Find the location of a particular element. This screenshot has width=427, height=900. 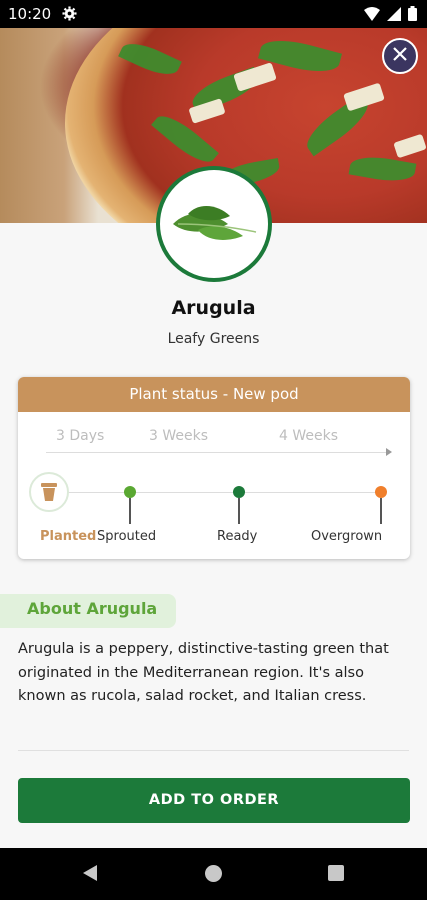

planted-stage-marker is located at coordinates (49, 492).